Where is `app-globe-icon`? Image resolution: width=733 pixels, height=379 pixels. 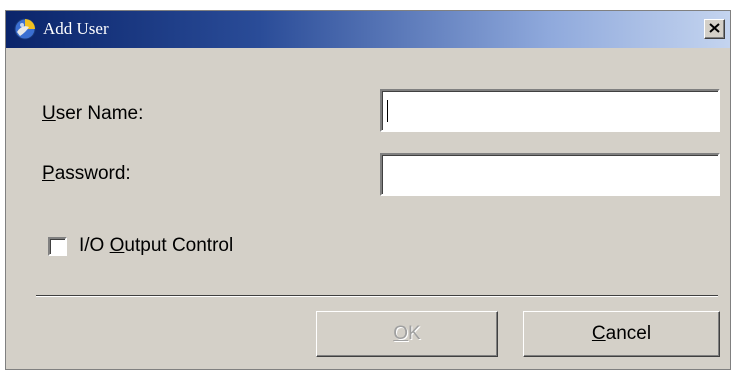
app-globe-icon is located at coordinates (25, 29).